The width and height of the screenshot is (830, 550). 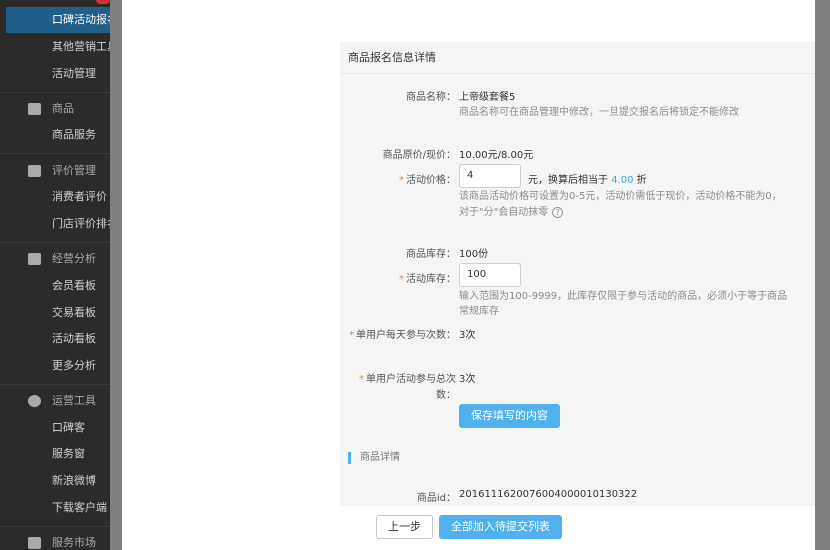 I want to click on sidebar-item-weibo: 新浪微博, so click(x=55, y=481).